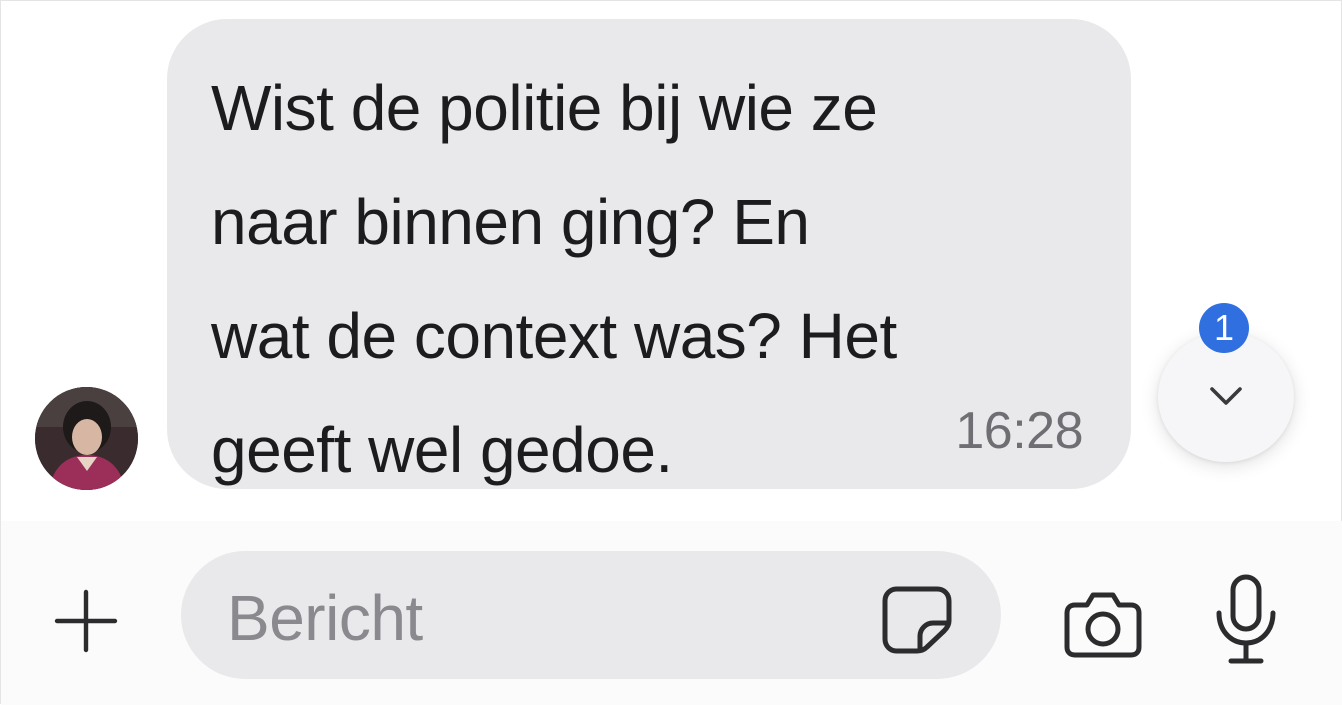 The image size is (1342, 705). I want to click on add-attachment-button, so click(86, 621).